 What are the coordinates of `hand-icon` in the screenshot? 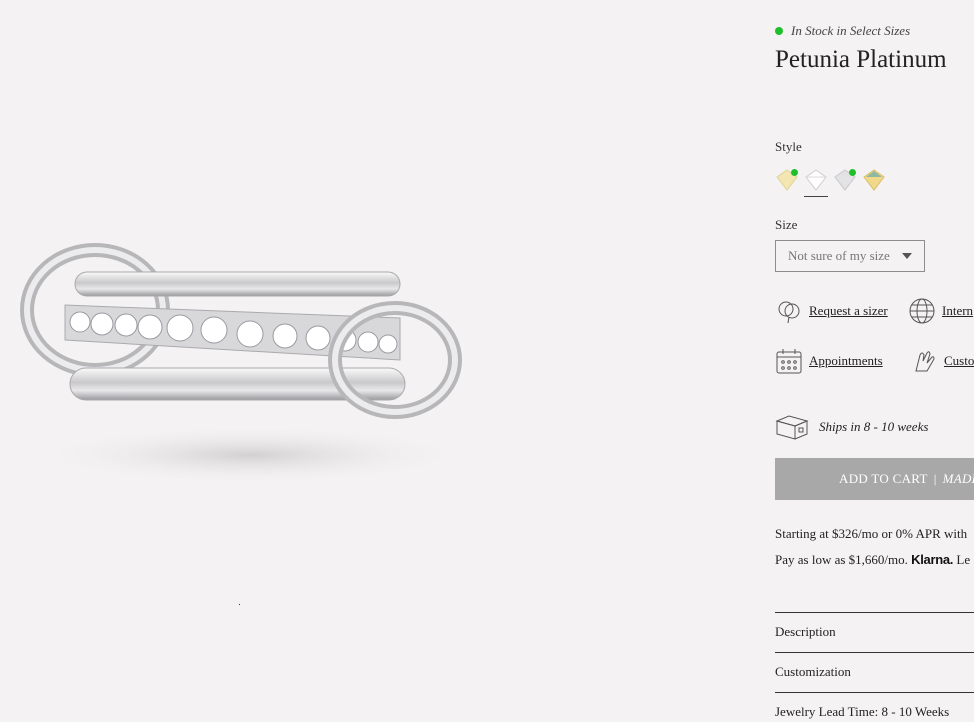 It's located at (924, 361).